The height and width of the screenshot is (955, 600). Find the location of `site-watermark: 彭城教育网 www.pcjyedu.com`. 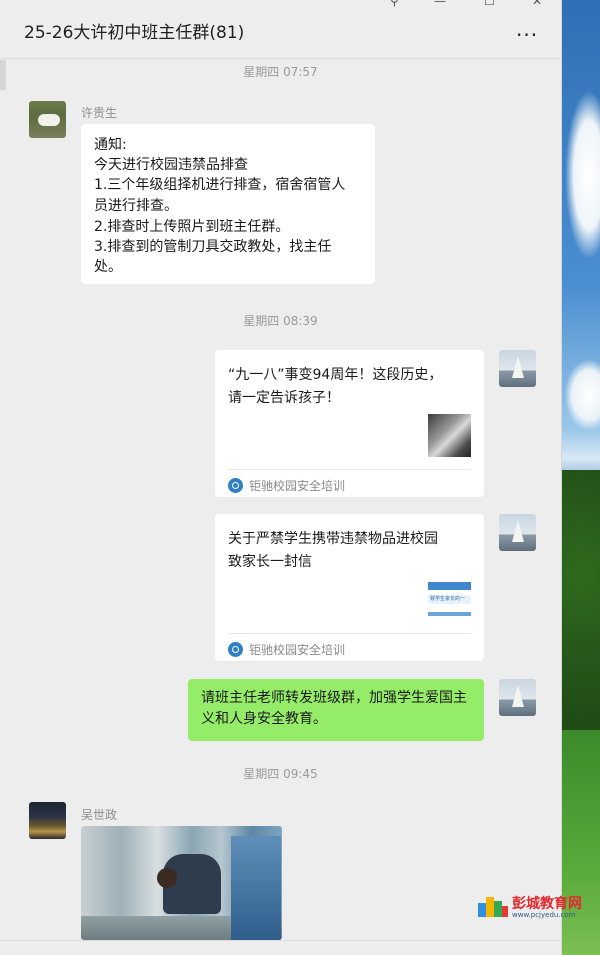

site-watermark: 彭城教育网 www.pcjyedu.com is located at coordinates (538, 908).